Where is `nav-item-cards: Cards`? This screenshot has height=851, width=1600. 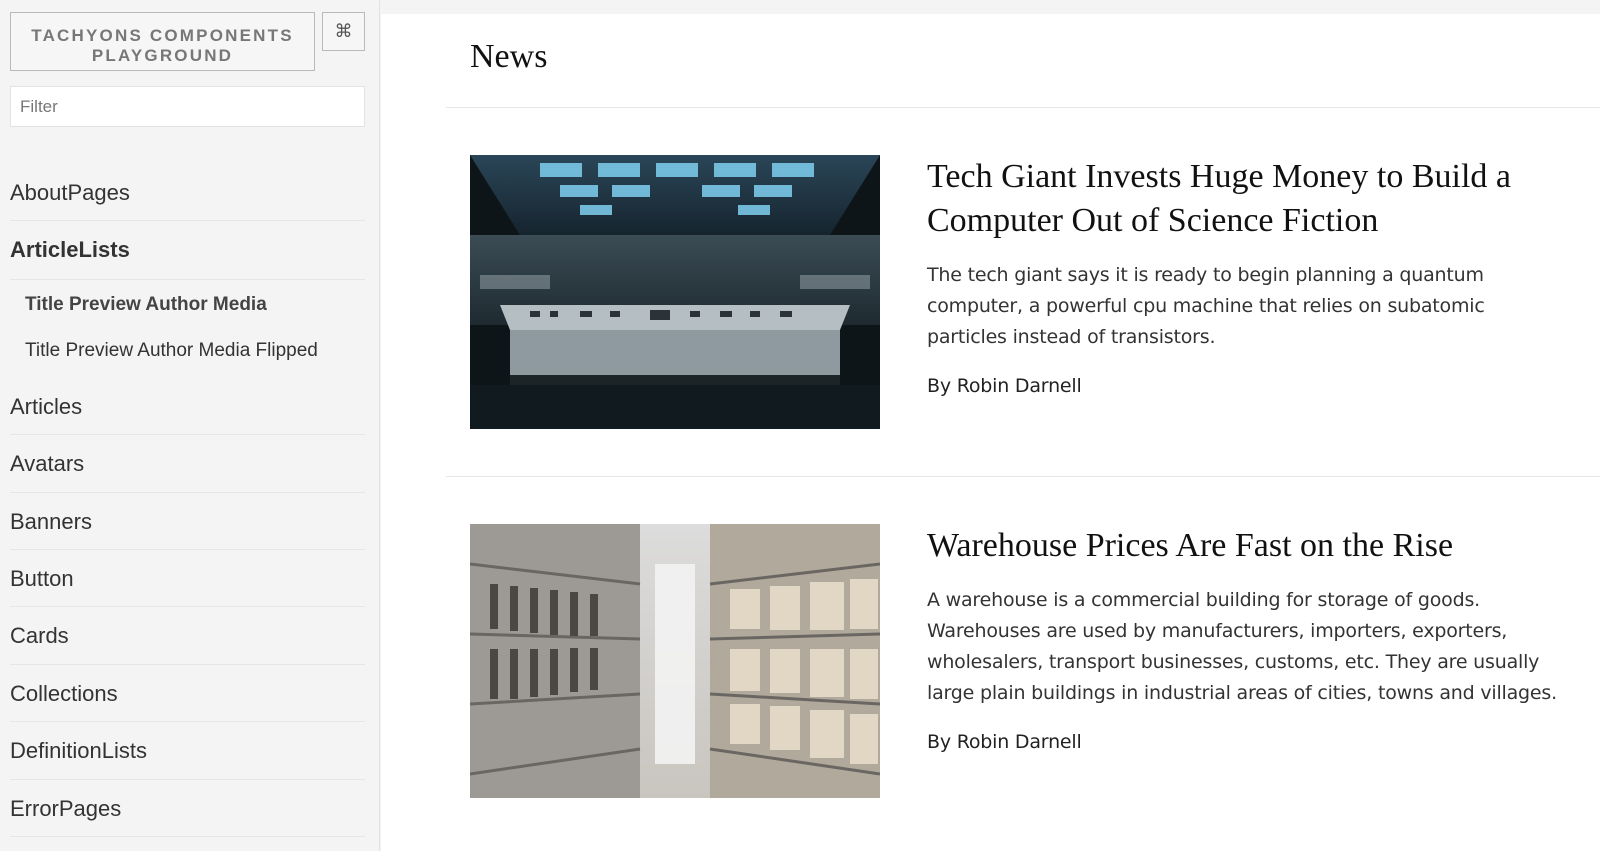 nav-item-cards: Cards is located at coordinates (187, 636).